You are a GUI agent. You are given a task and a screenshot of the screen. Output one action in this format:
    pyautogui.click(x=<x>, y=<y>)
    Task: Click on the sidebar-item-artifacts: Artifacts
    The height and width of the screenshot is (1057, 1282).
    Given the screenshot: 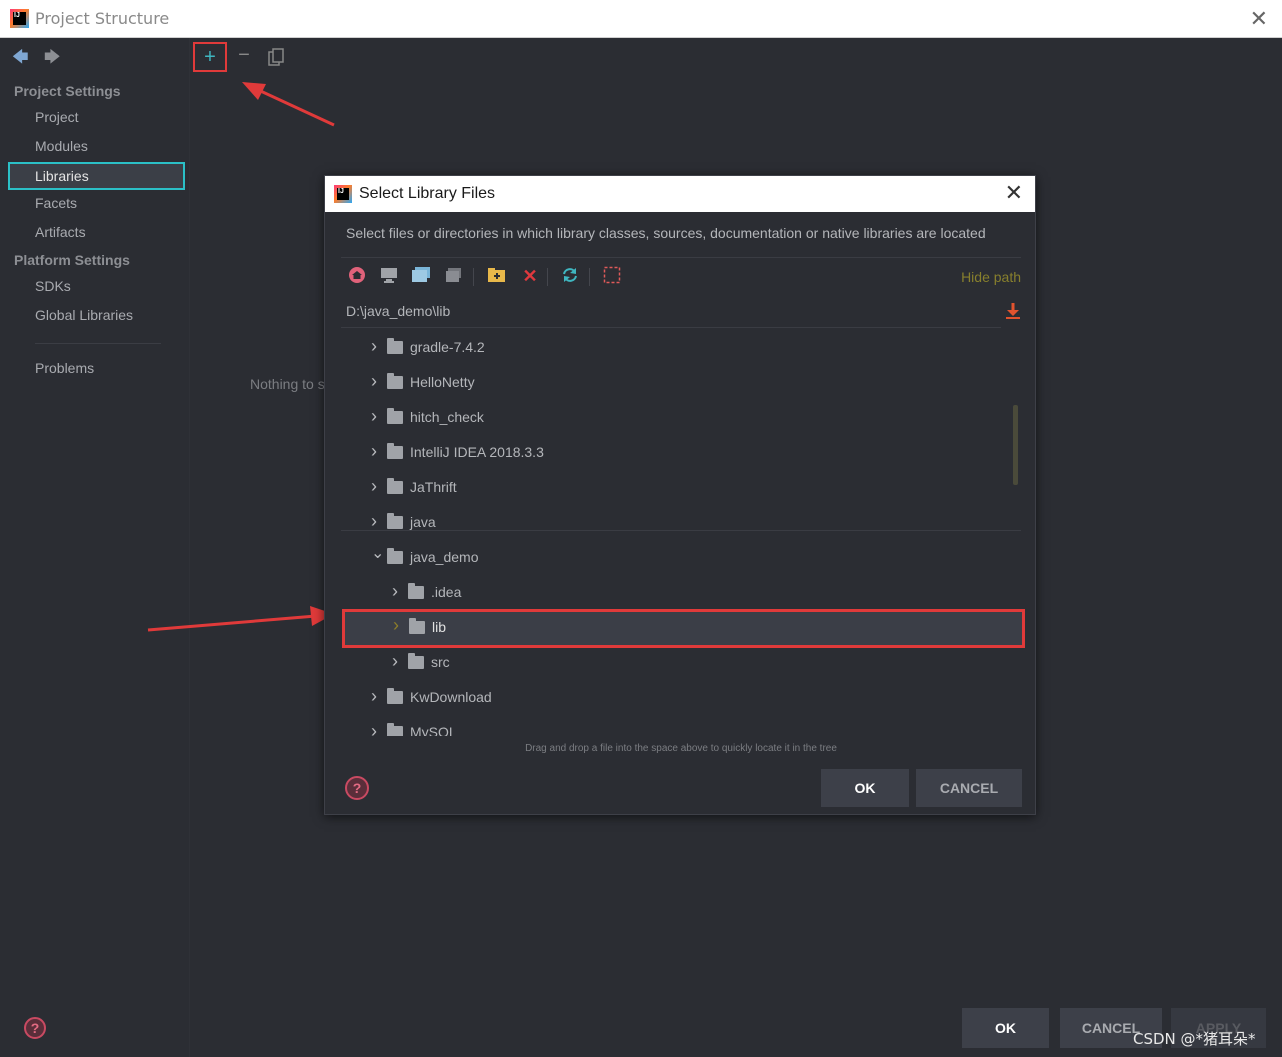 What is the action you would take?
    pyautogui.click(x=60, y=232)
    